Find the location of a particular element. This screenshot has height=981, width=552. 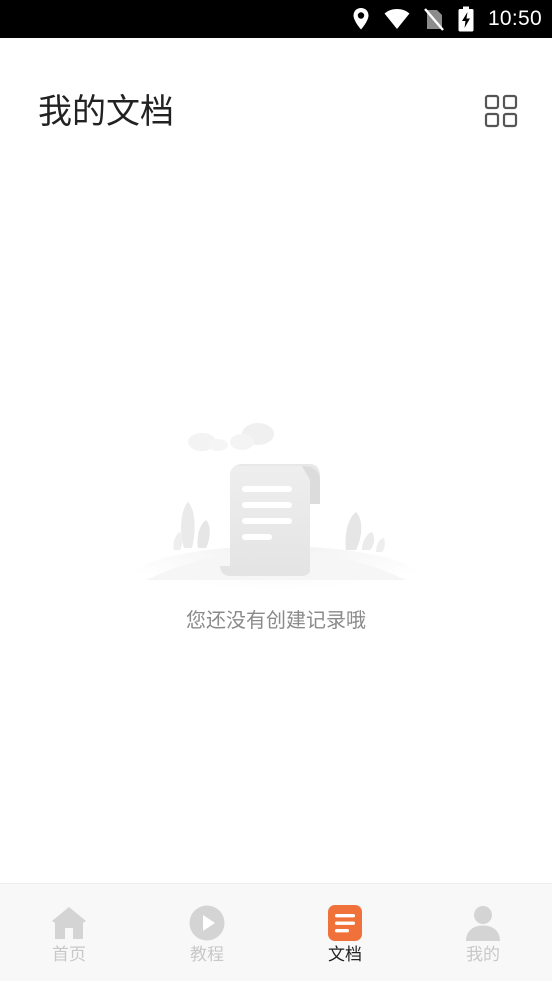

nav-item-documents: 文档 is located at coordinates (345, 932).